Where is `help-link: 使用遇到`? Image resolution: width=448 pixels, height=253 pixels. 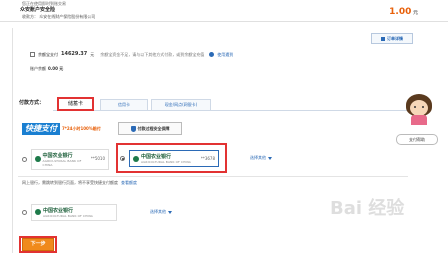 help-link: 使用遇到 is located at coordinates (225, 54).